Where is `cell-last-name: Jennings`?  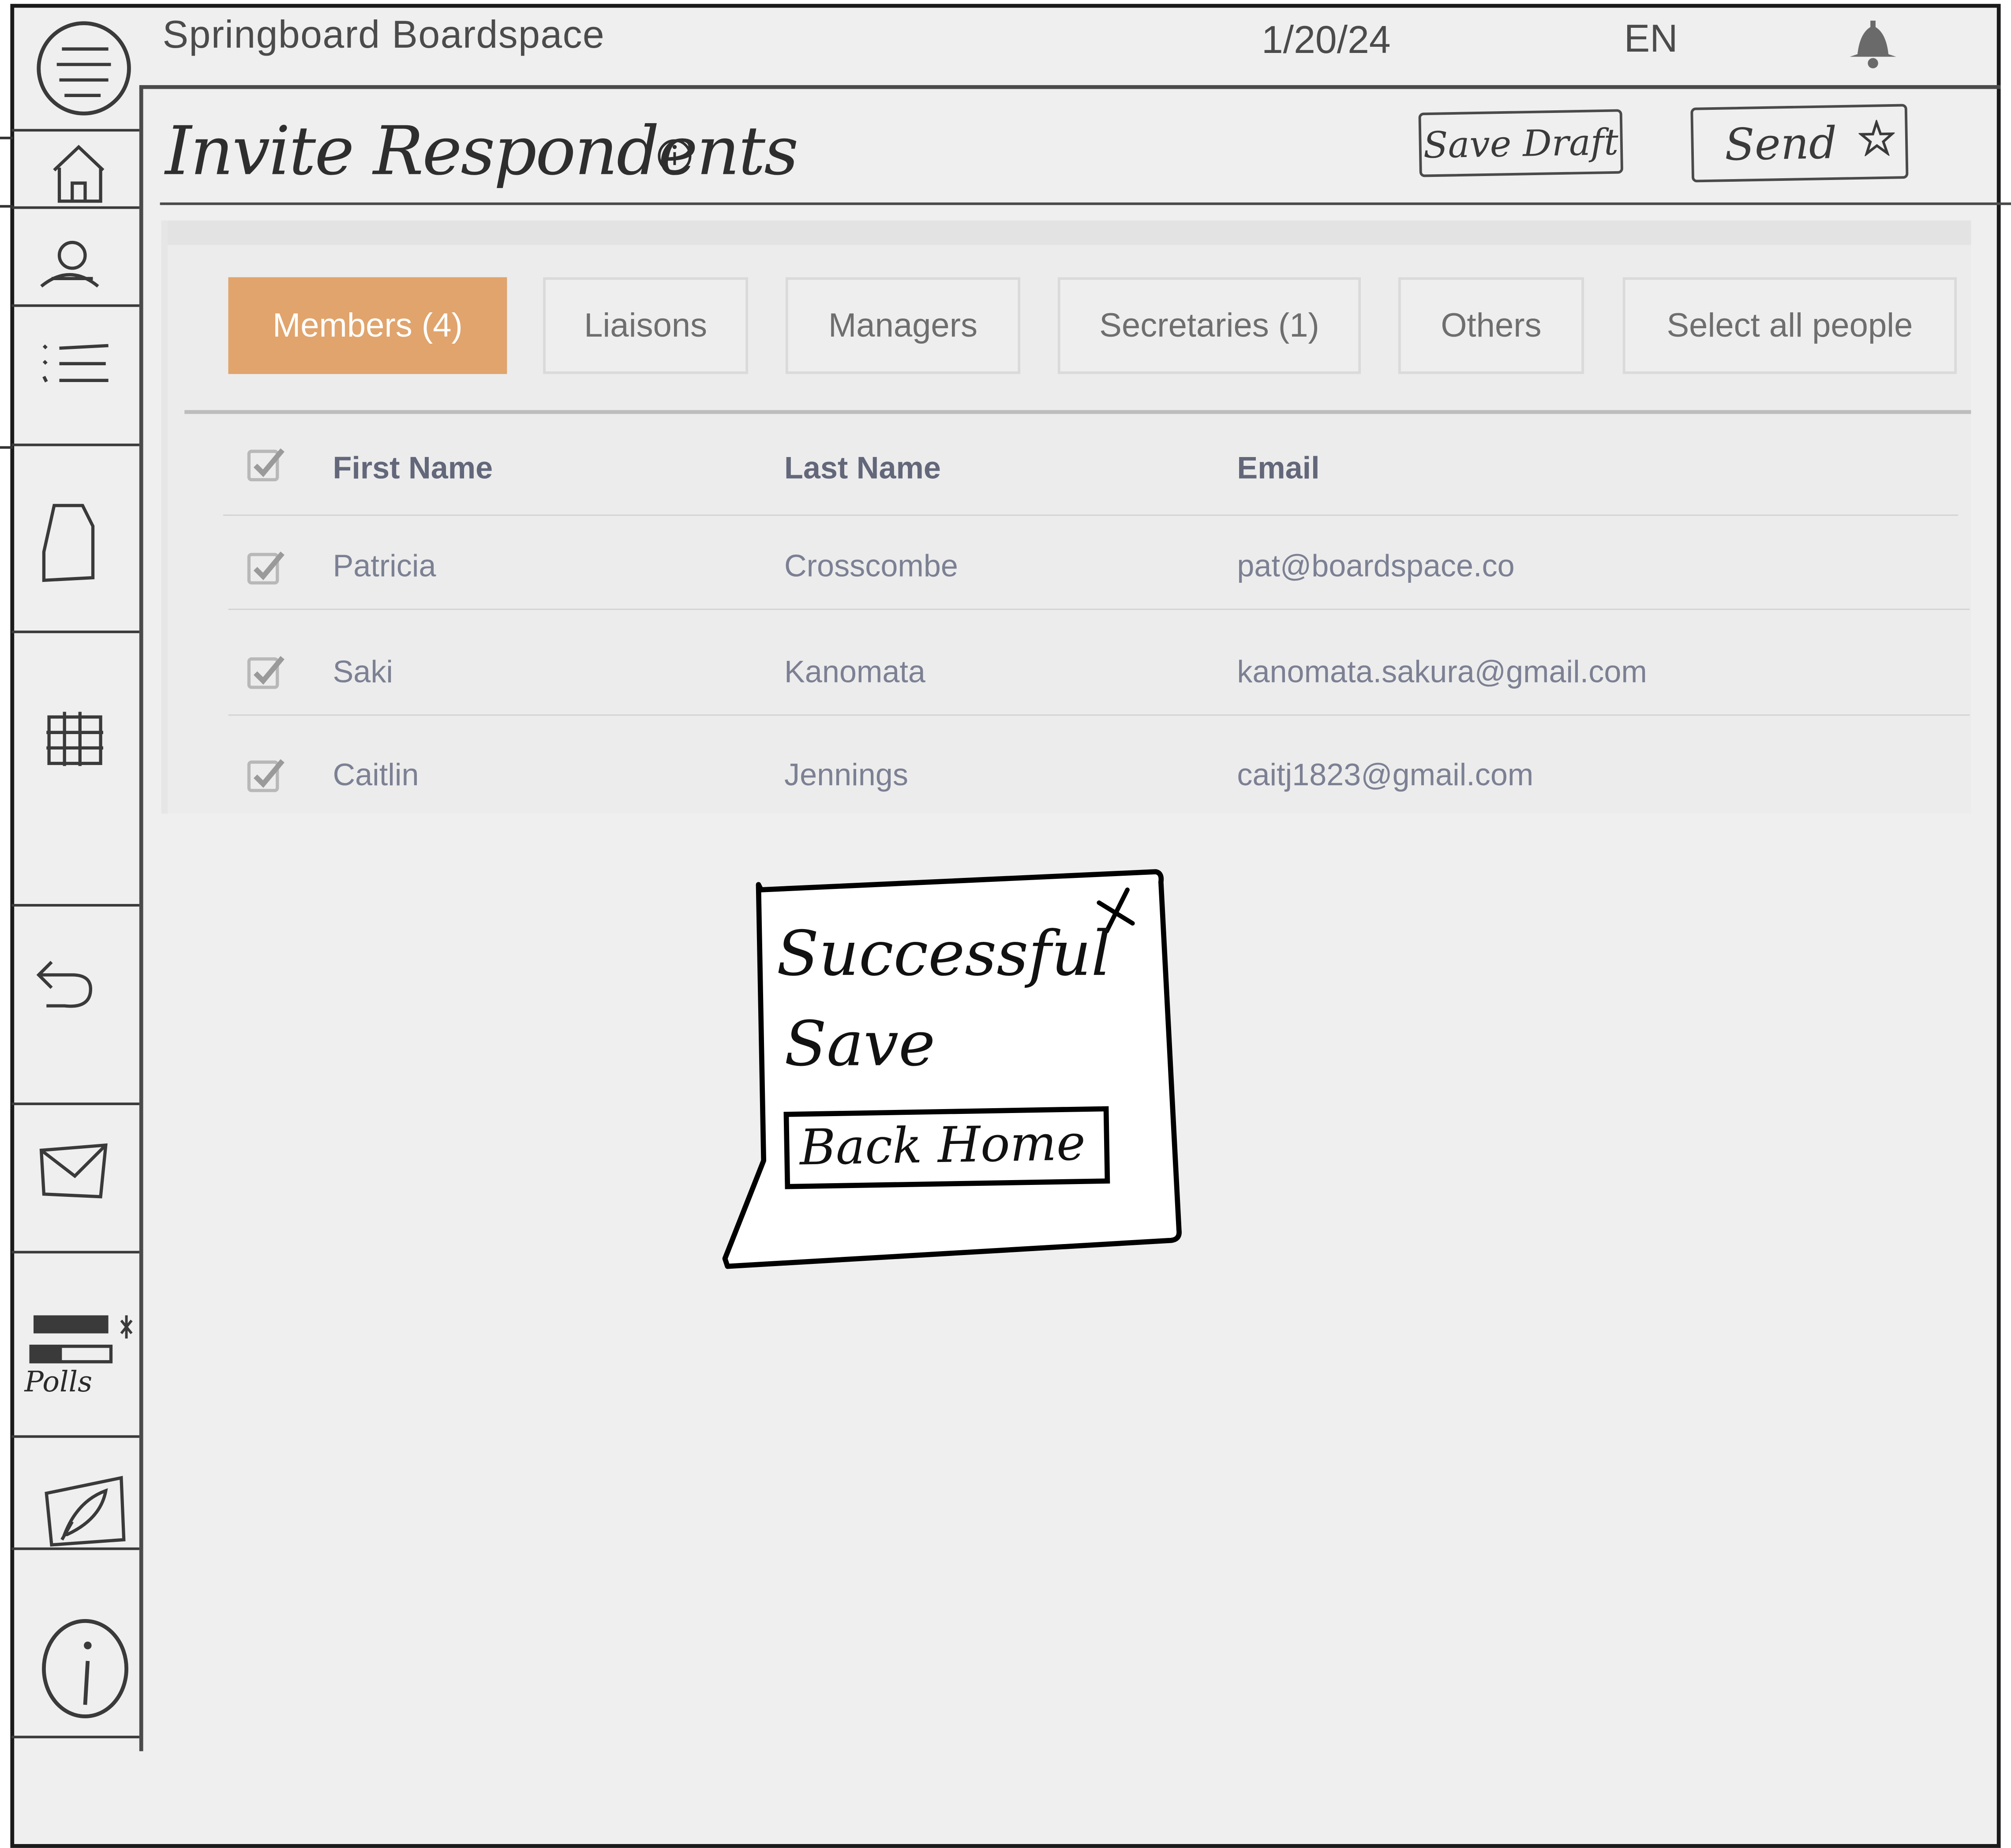
cell-last-name: Jennings is located at coordinates (846, 775).